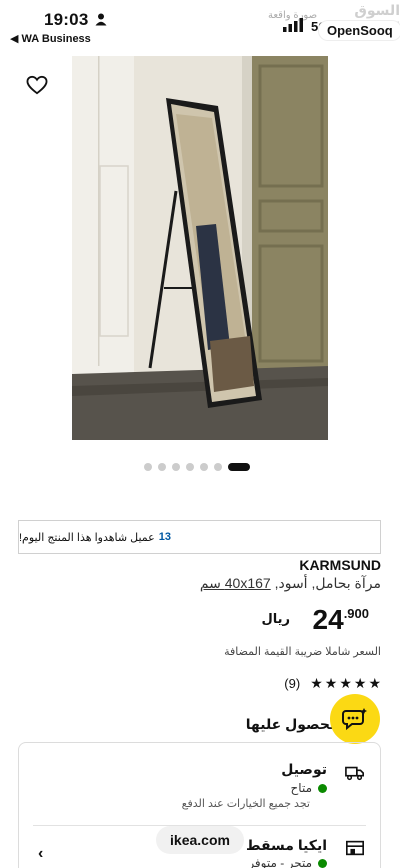  I want to click on availability-title: الحصول عليها, so click(292, 724).